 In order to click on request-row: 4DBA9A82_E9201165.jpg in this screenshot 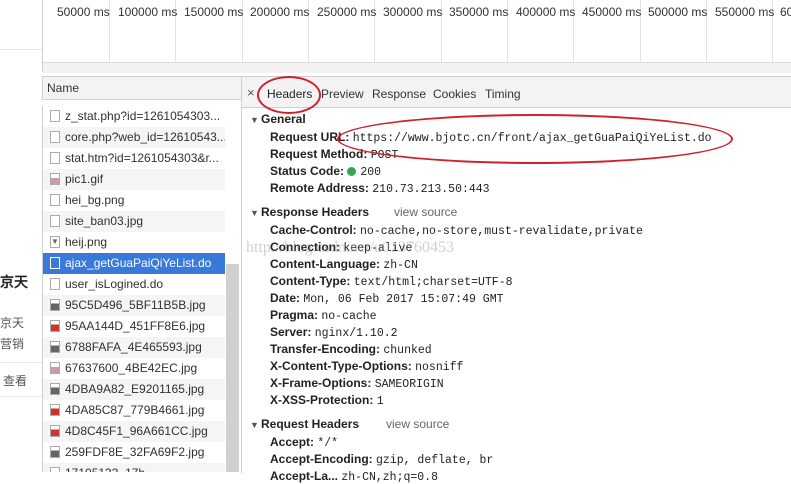, I will do `click(134, 389)`.